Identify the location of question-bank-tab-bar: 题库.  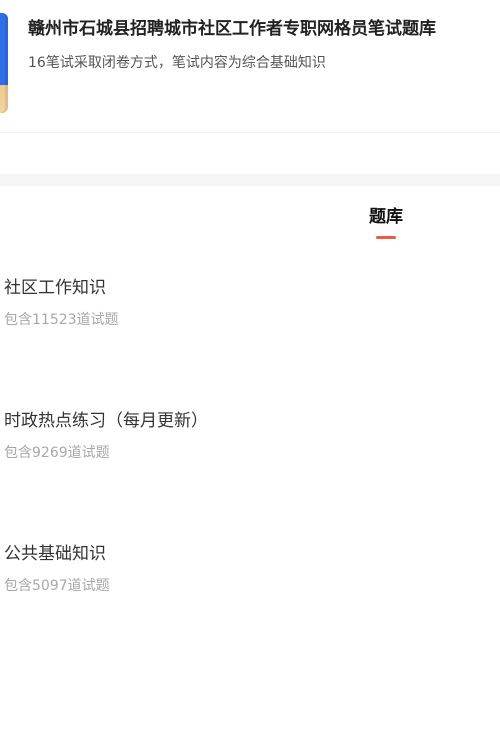
(250, 216).